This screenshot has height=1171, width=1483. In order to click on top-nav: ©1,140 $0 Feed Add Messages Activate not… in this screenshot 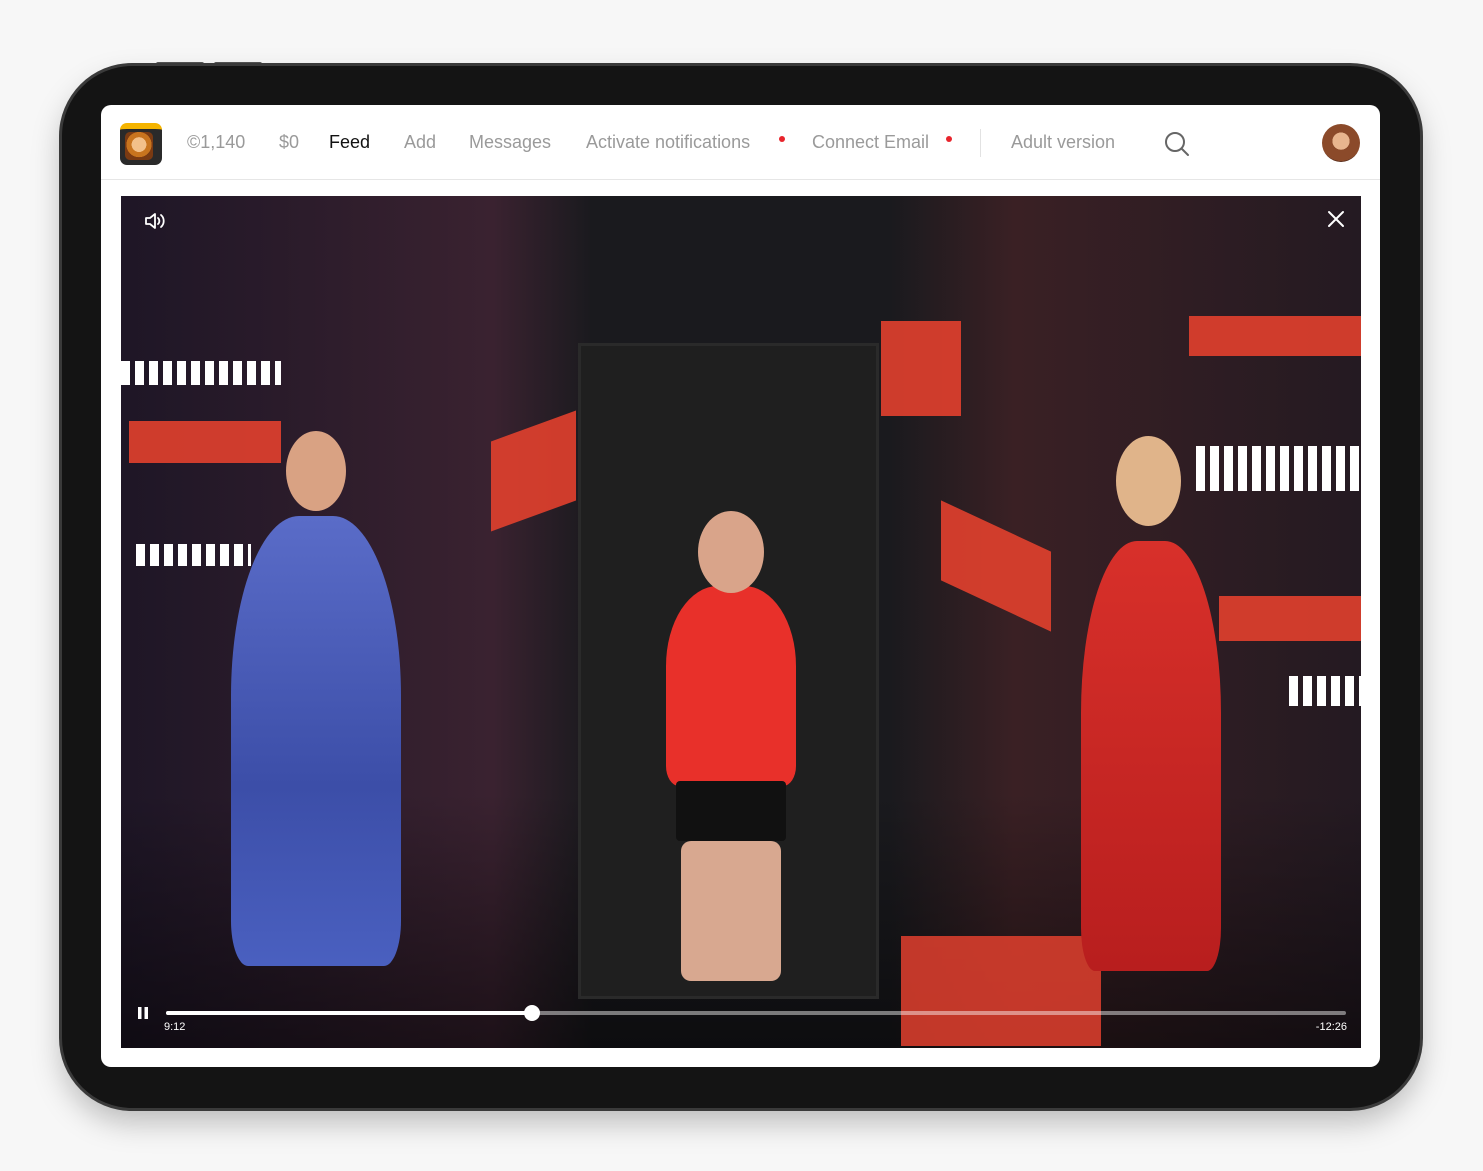, I will do `click(740, 142)`.